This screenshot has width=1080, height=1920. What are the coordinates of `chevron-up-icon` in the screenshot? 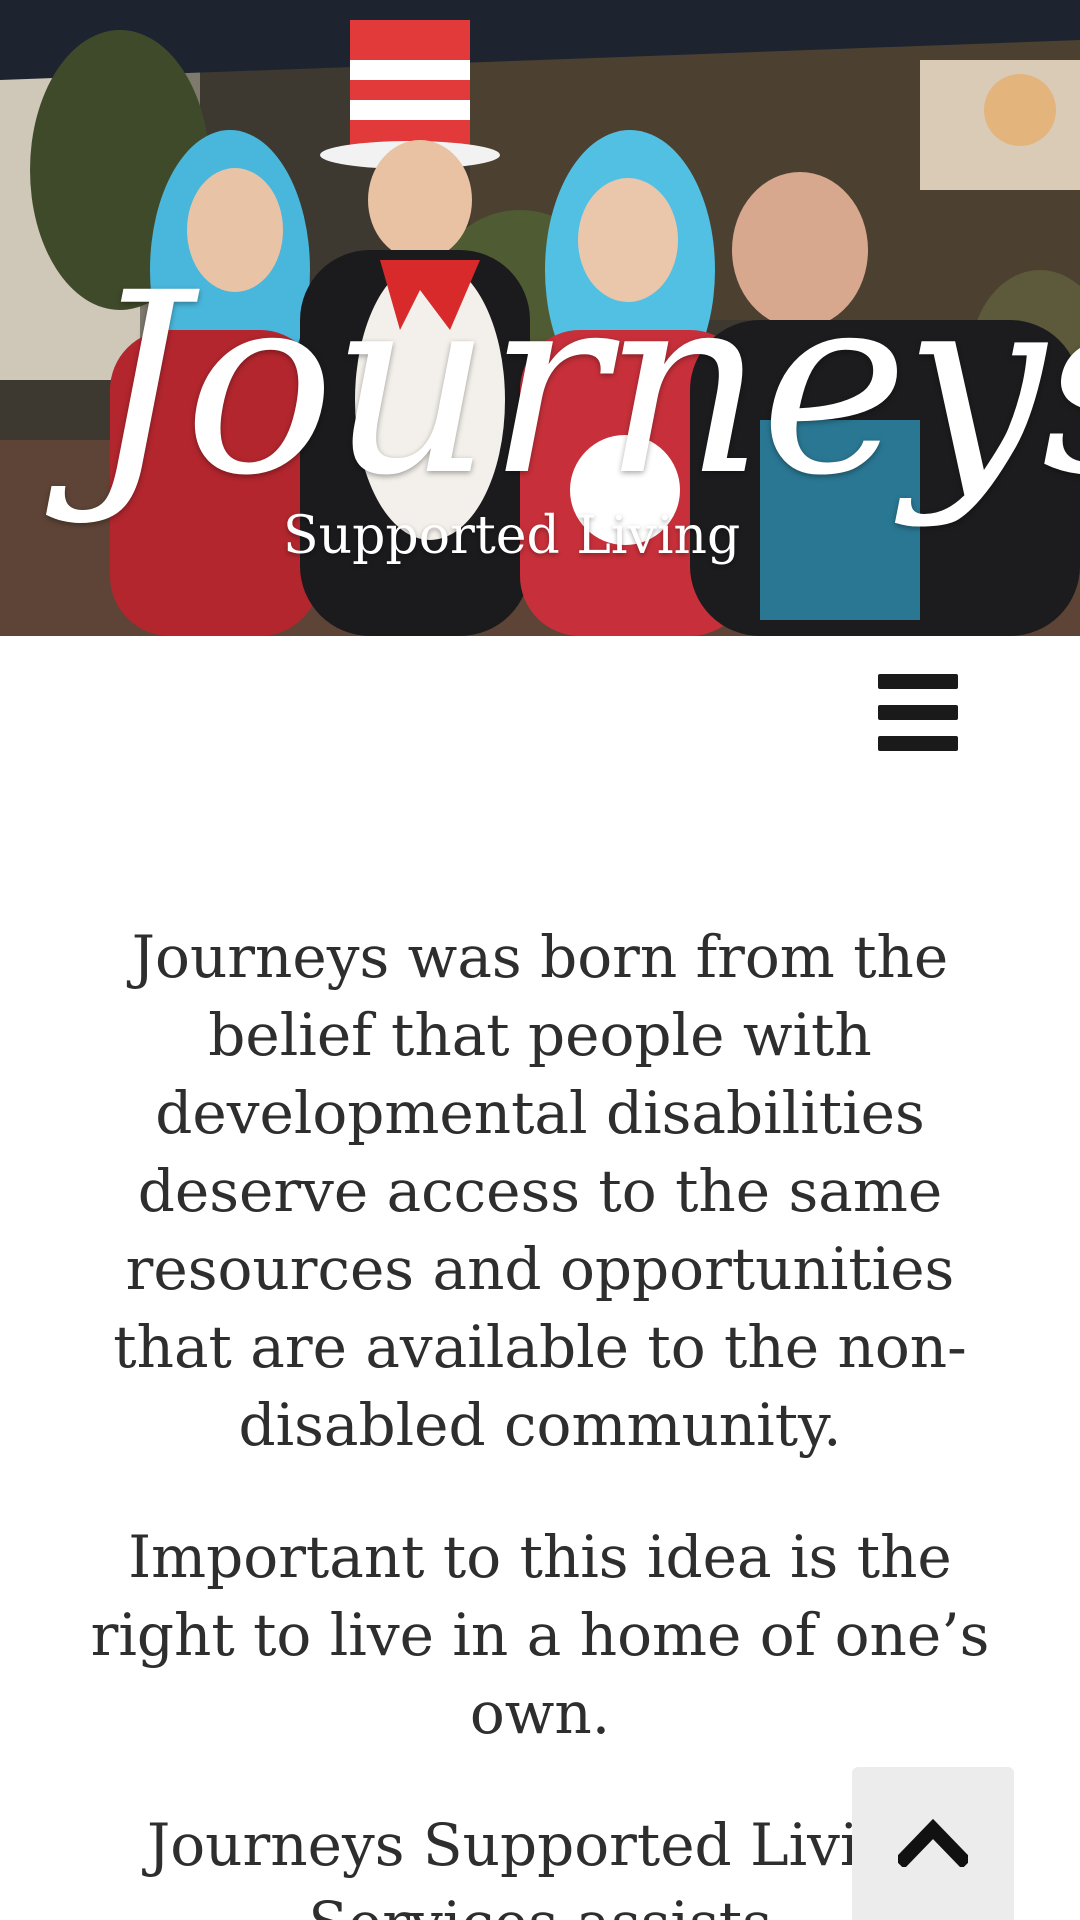 It's located at (933, 1842).